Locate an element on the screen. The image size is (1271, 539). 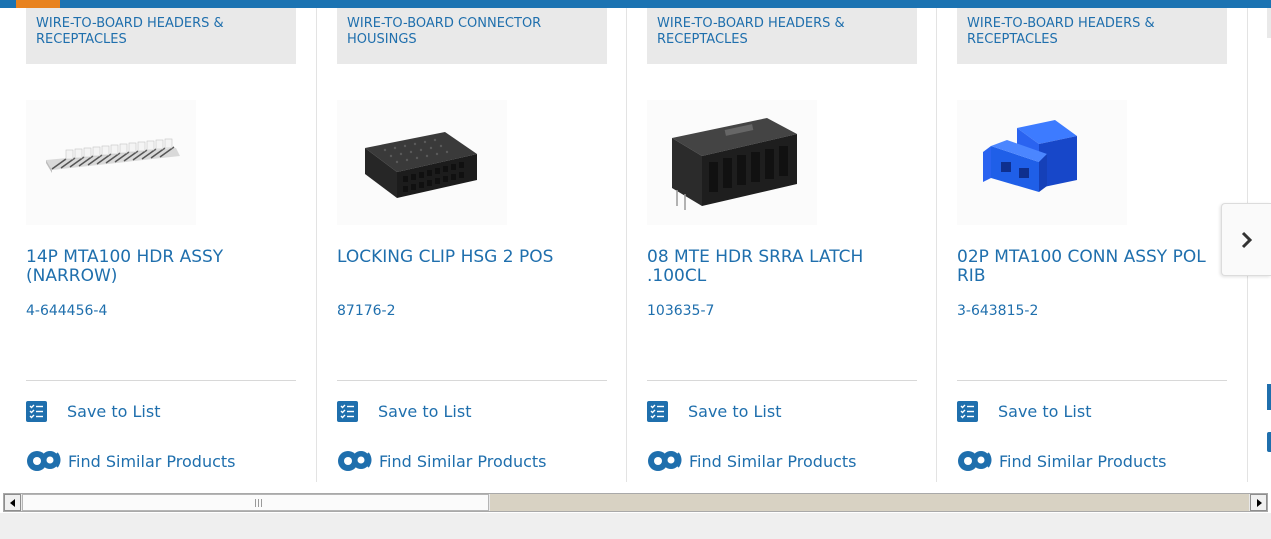
top-accent-bar is located at coordinates (38, 4).